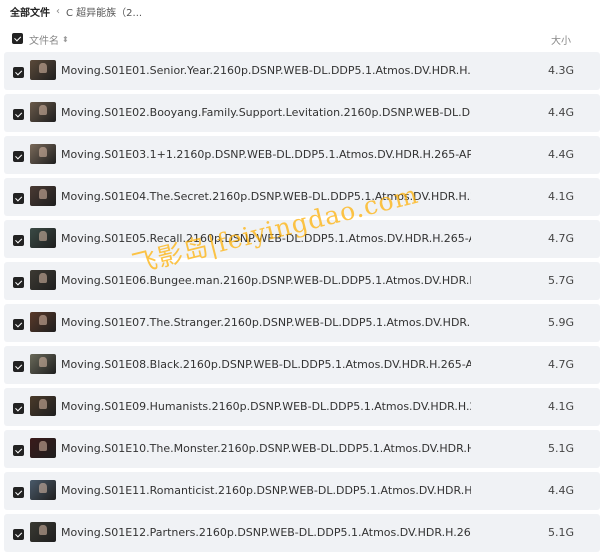 The width and height of the screenshot is (600, 552). I want to click on select-all-checkbox, so click(17, 38).